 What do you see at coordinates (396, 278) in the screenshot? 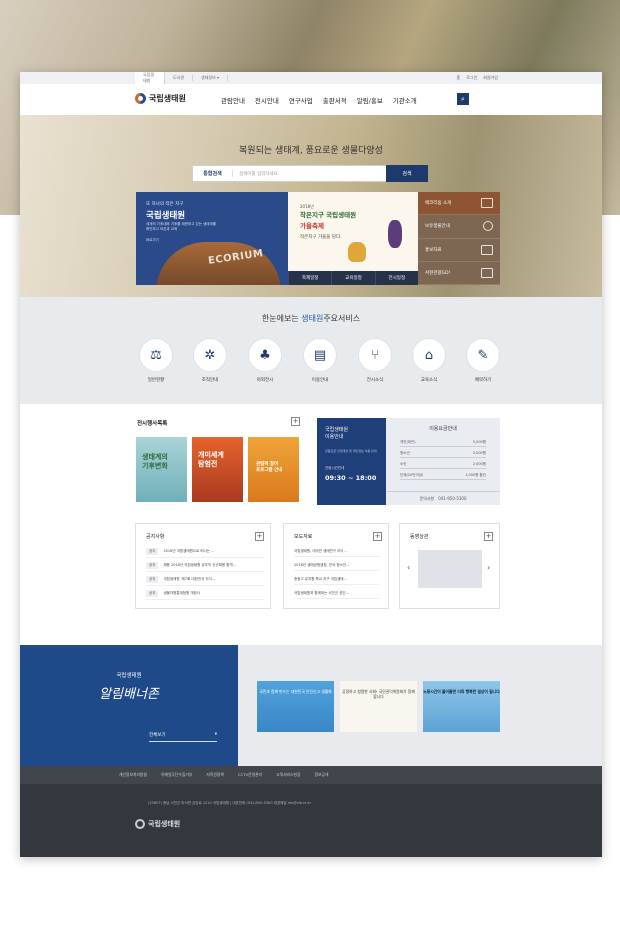
I see `tab-exhibit-schedule: 전시일정` at bounding box center [396, 278].